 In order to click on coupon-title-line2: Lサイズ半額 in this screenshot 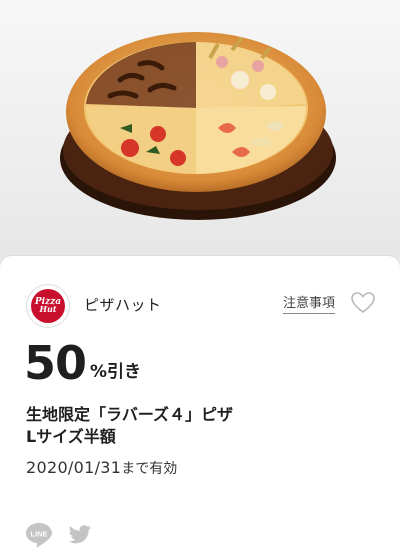, I will do `click(71, 436)`.